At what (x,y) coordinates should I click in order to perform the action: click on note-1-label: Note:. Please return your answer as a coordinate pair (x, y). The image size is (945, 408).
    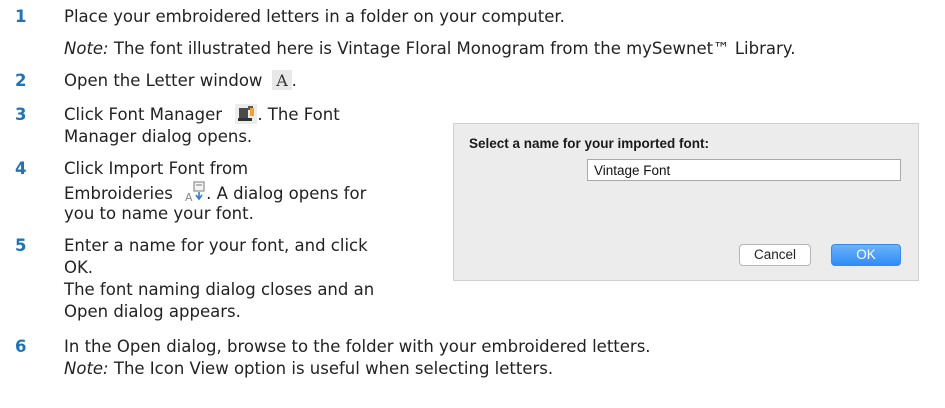
    Looking at the image, I should click on (86, 48).